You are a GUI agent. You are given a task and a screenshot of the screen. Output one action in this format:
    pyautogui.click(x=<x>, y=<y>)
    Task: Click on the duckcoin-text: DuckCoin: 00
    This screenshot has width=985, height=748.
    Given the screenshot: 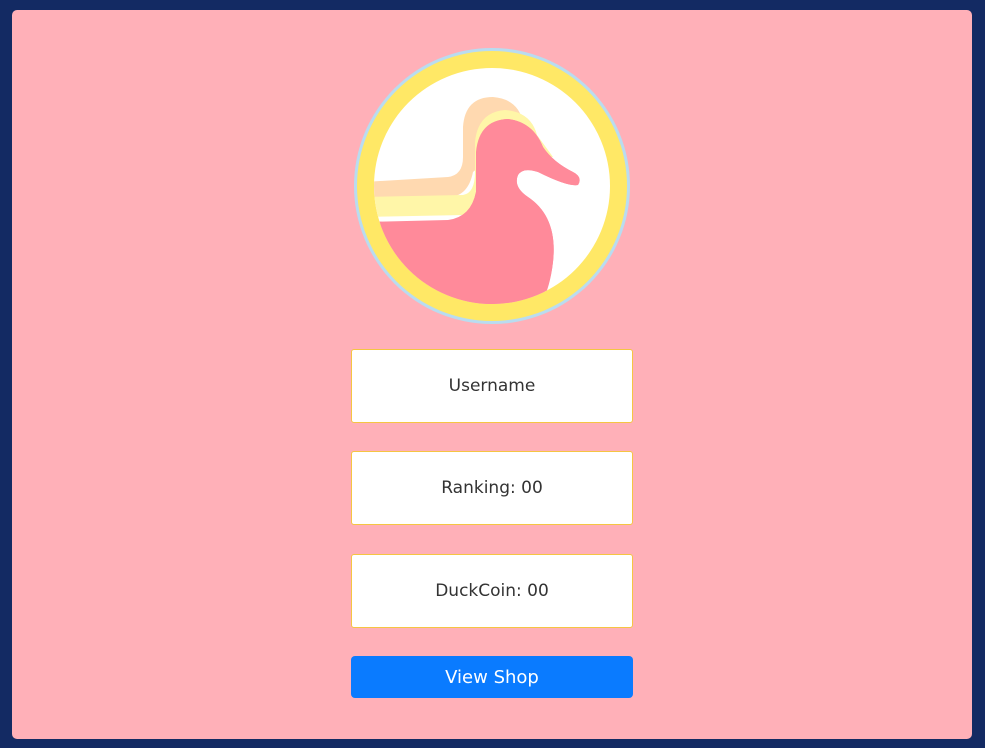 What is the action you would take?
    pyautogui.click(x=492, y=591)
    